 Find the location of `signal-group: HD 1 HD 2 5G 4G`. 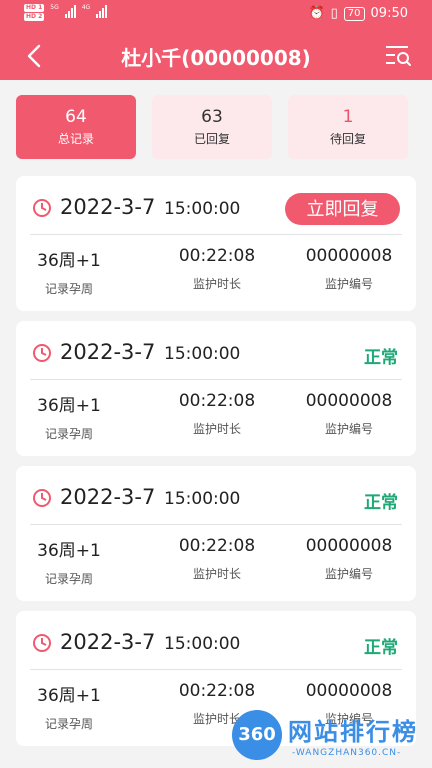

signal-group: HD 1 HD 2 5G 4G is located at coordinates (66, 12).